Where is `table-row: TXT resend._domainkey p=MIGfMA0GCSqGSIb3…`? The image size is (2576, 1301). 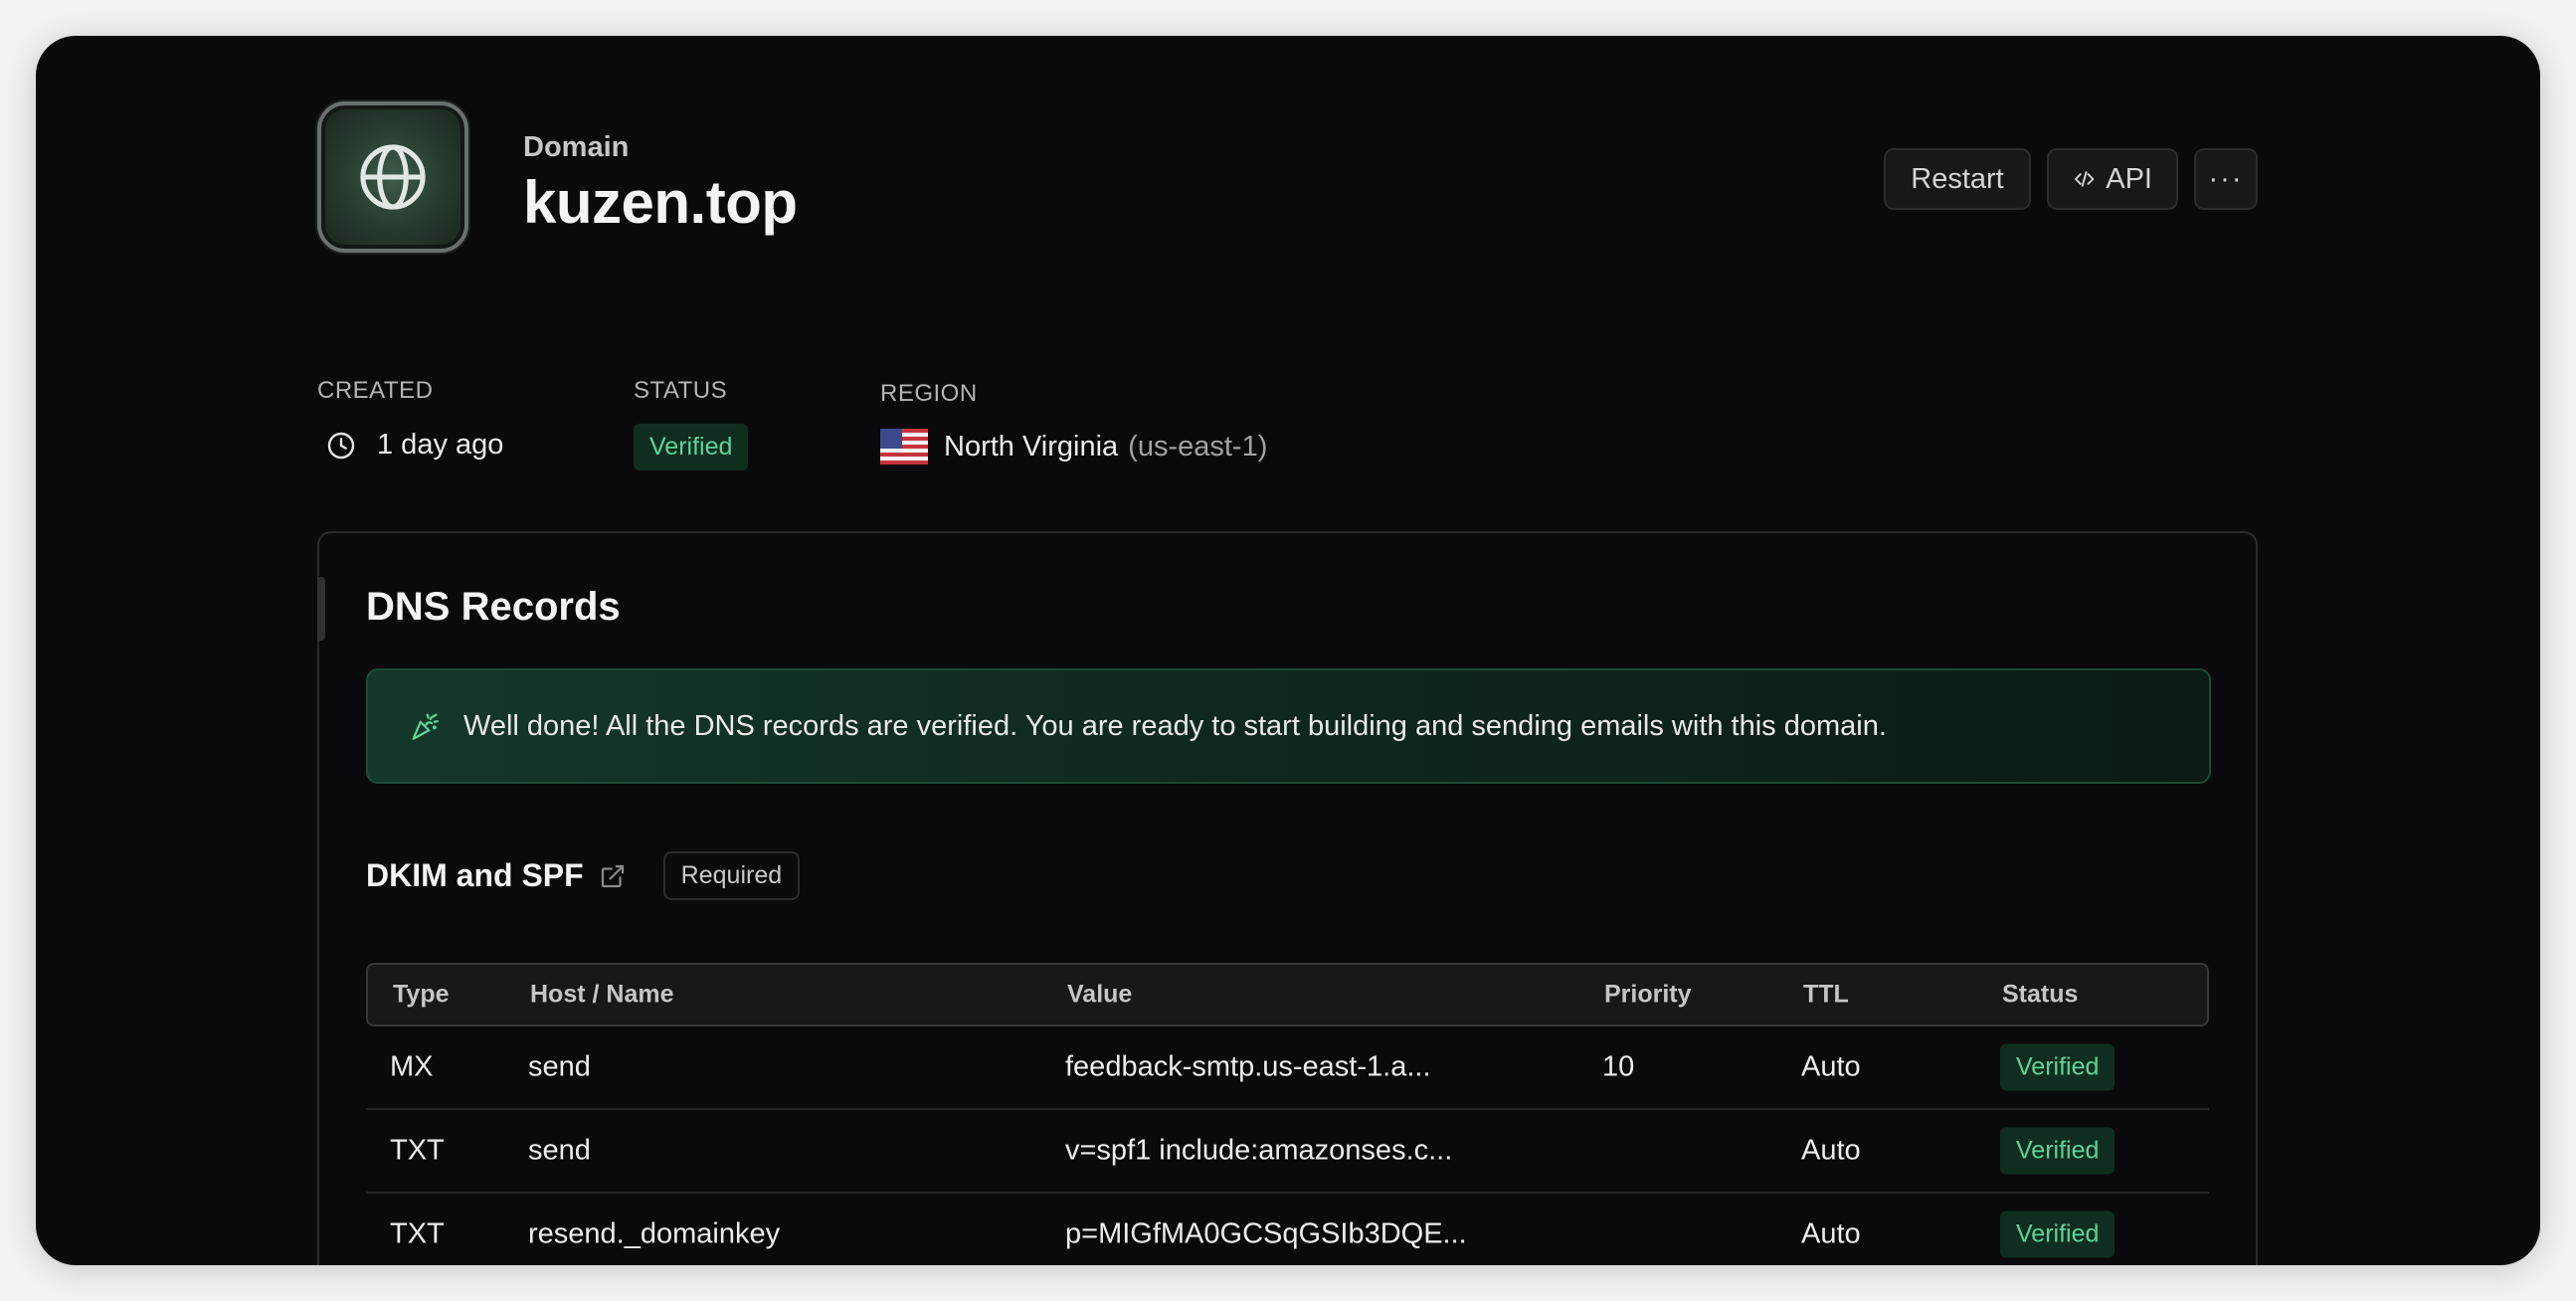
table-row: TXT resend._domainkey p=MIGfMA0GCSqGSIb3… is located at coordinates (1287, 1230).